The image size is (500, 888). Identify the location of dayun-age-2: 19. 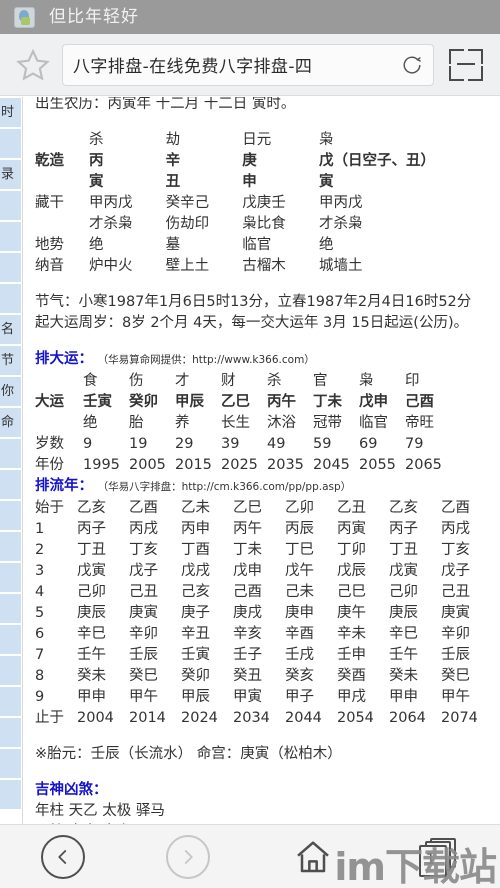
(138, 444).